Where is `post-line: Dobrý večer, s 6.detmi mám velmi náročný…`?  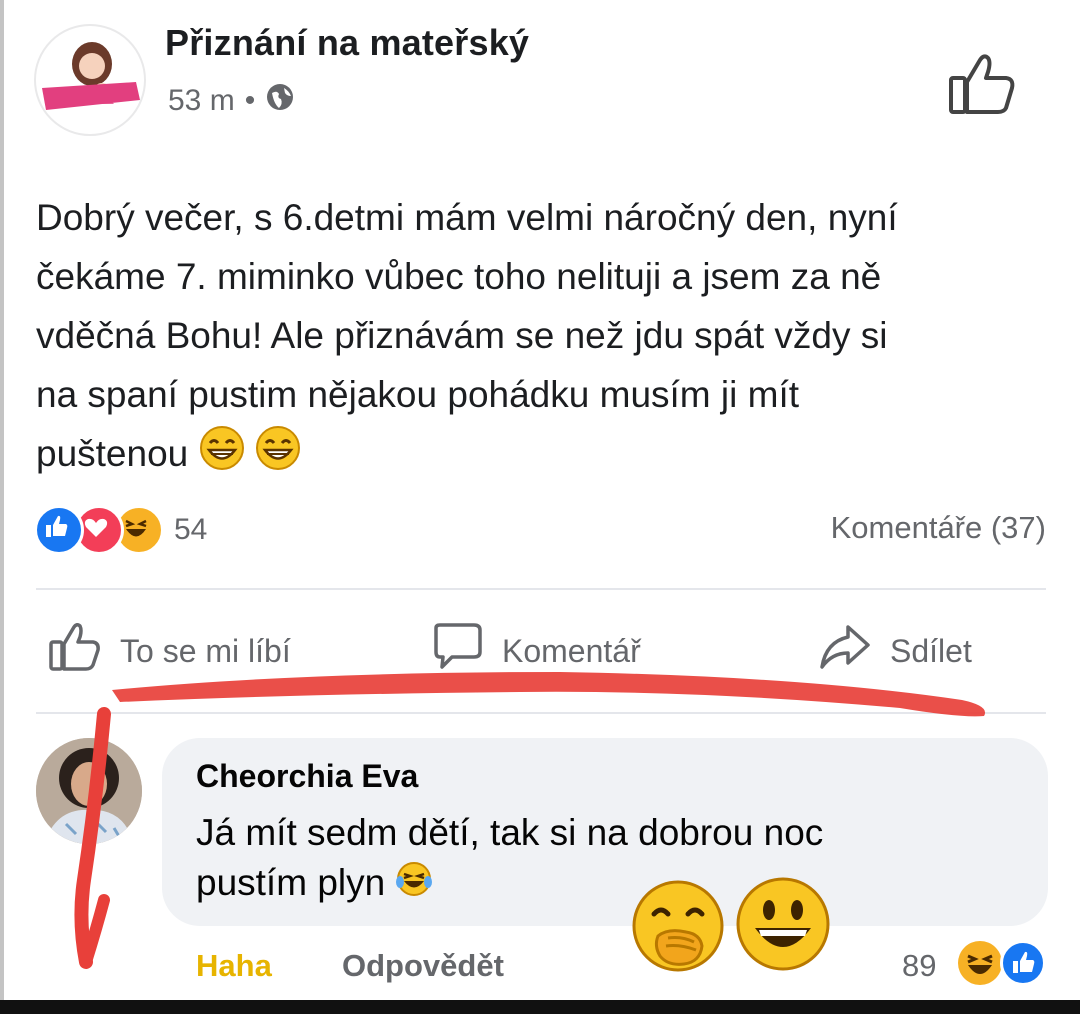 post-line: Dobrý večer, s 6.detmi mám velmi náročný… is located at coordinates (467, 217).